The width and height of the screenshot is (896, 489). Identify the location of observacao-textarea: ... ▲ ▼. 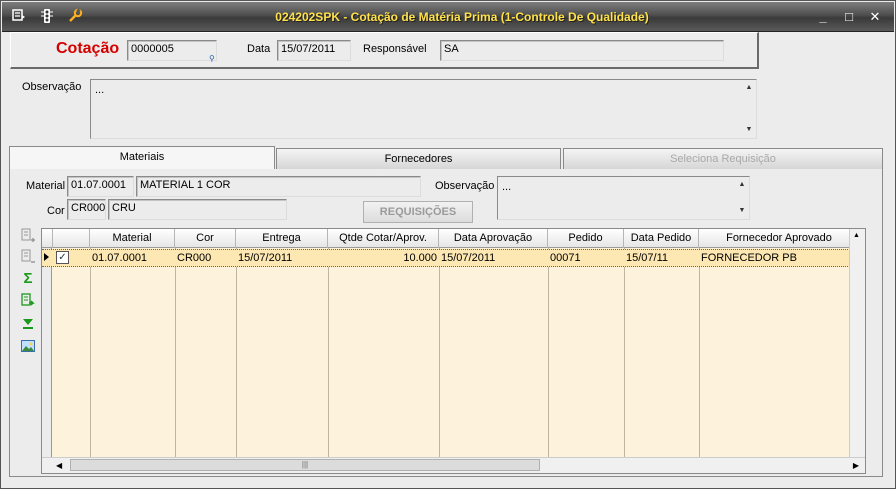
(423, 109).